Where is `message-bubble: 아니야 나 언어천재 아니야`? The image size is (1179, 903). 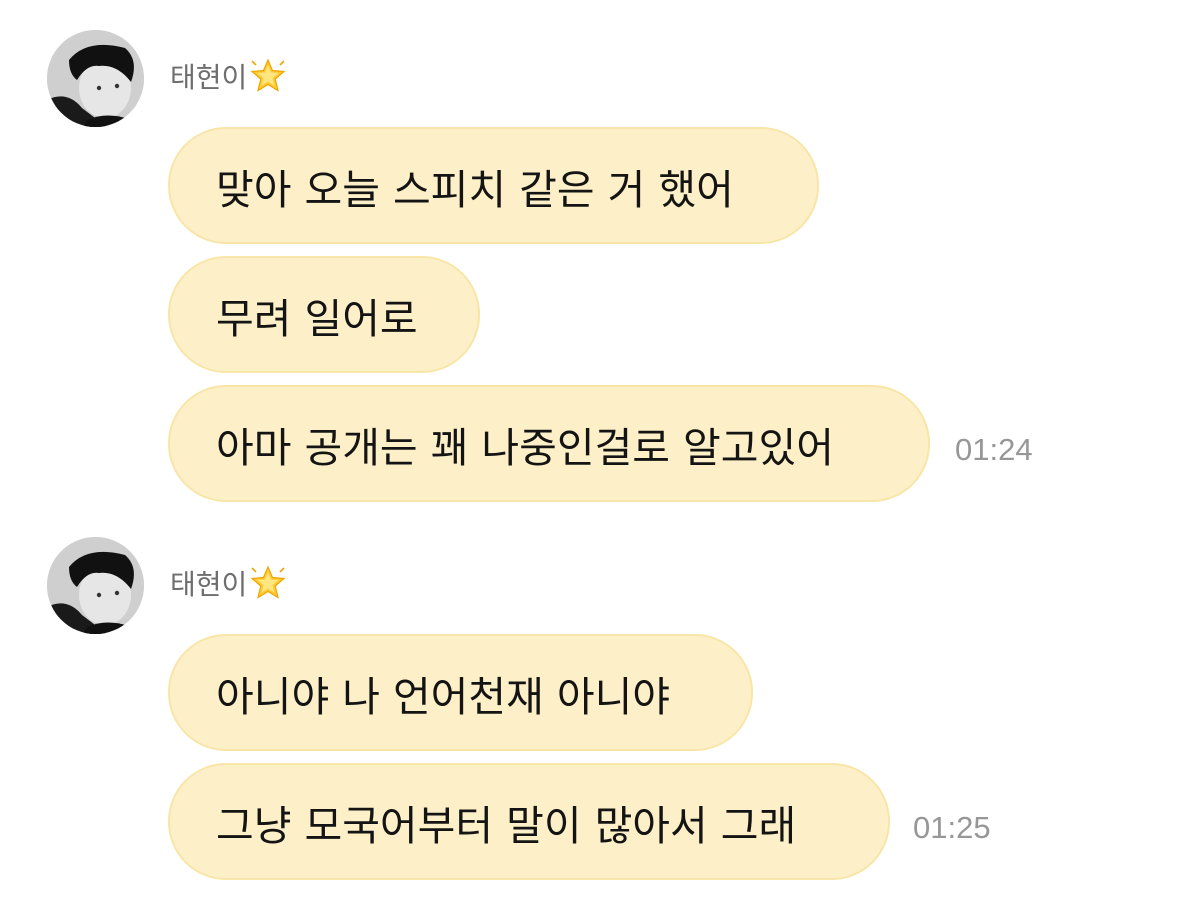 message-bubble: 아니야 나 언어천재 아니야 is located at coordinates (460, 692).